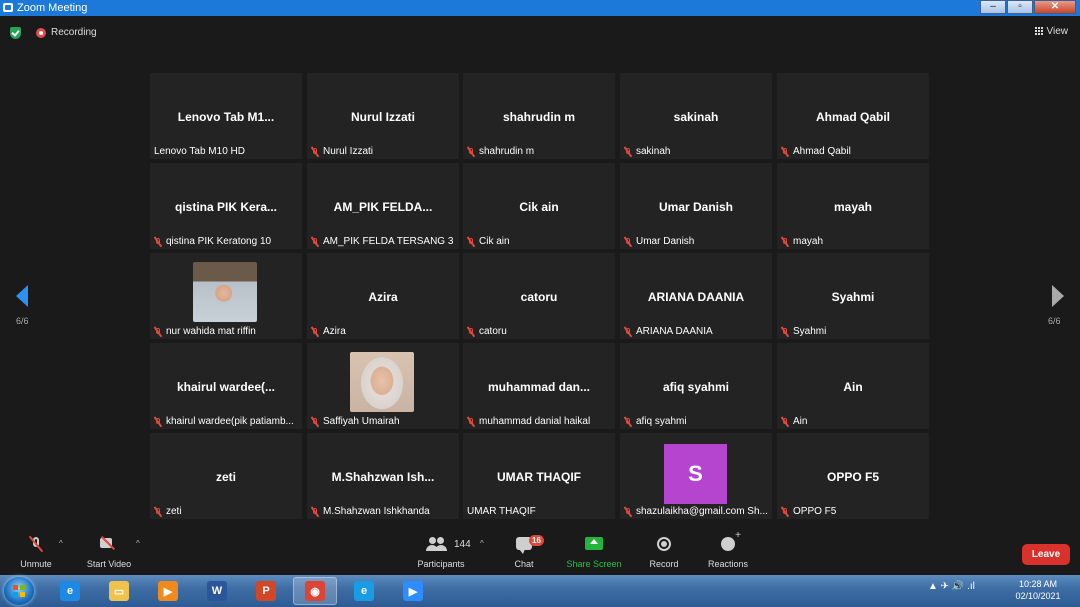 The image size is (1080, 607). Describe the element at coordinates (119, 591) in the screenshot. I see `taskbar-explorer-button: ▭` at that location.